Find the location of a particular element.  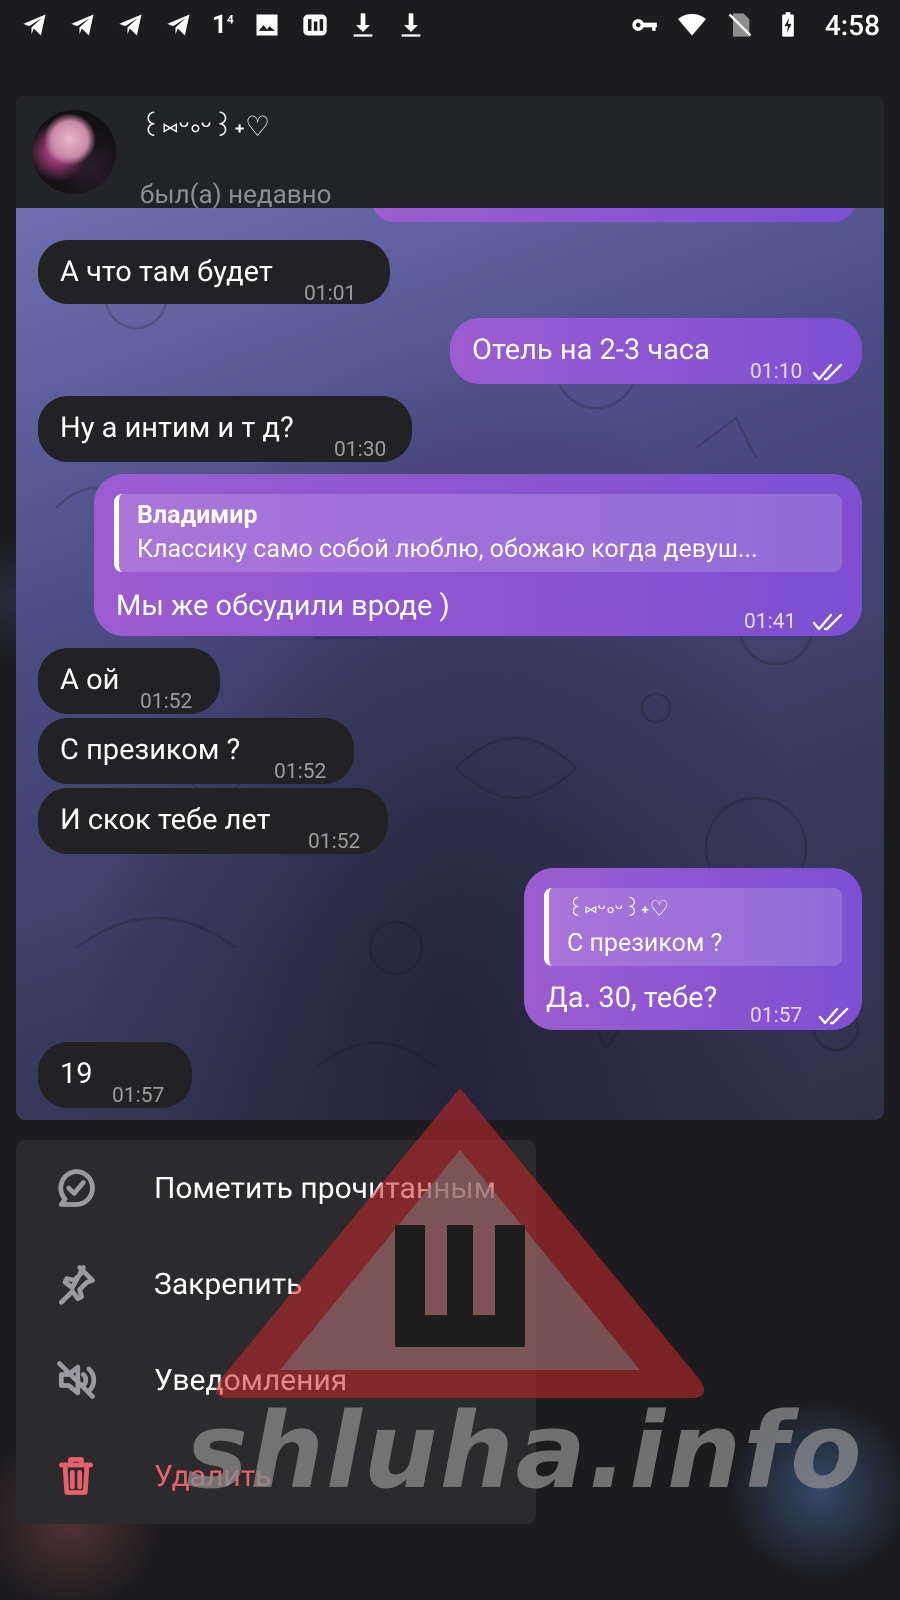

chat-header: ꒰⑅ᵕ༚ᵕ꒱˖♡ был(а) недавно is located at coordinates (450, 153).